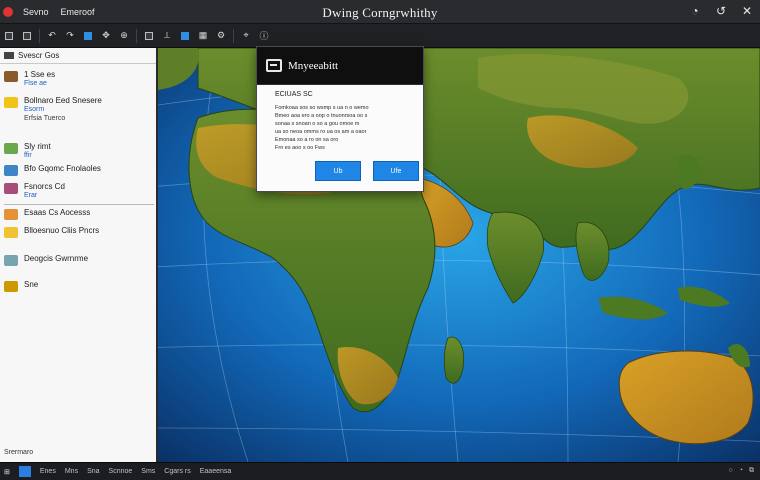 The image size is (760, 480). Describe the element at coordinates (124, 36) in the screenshot. I see `zoom-in-icon: ⊕` at that location.